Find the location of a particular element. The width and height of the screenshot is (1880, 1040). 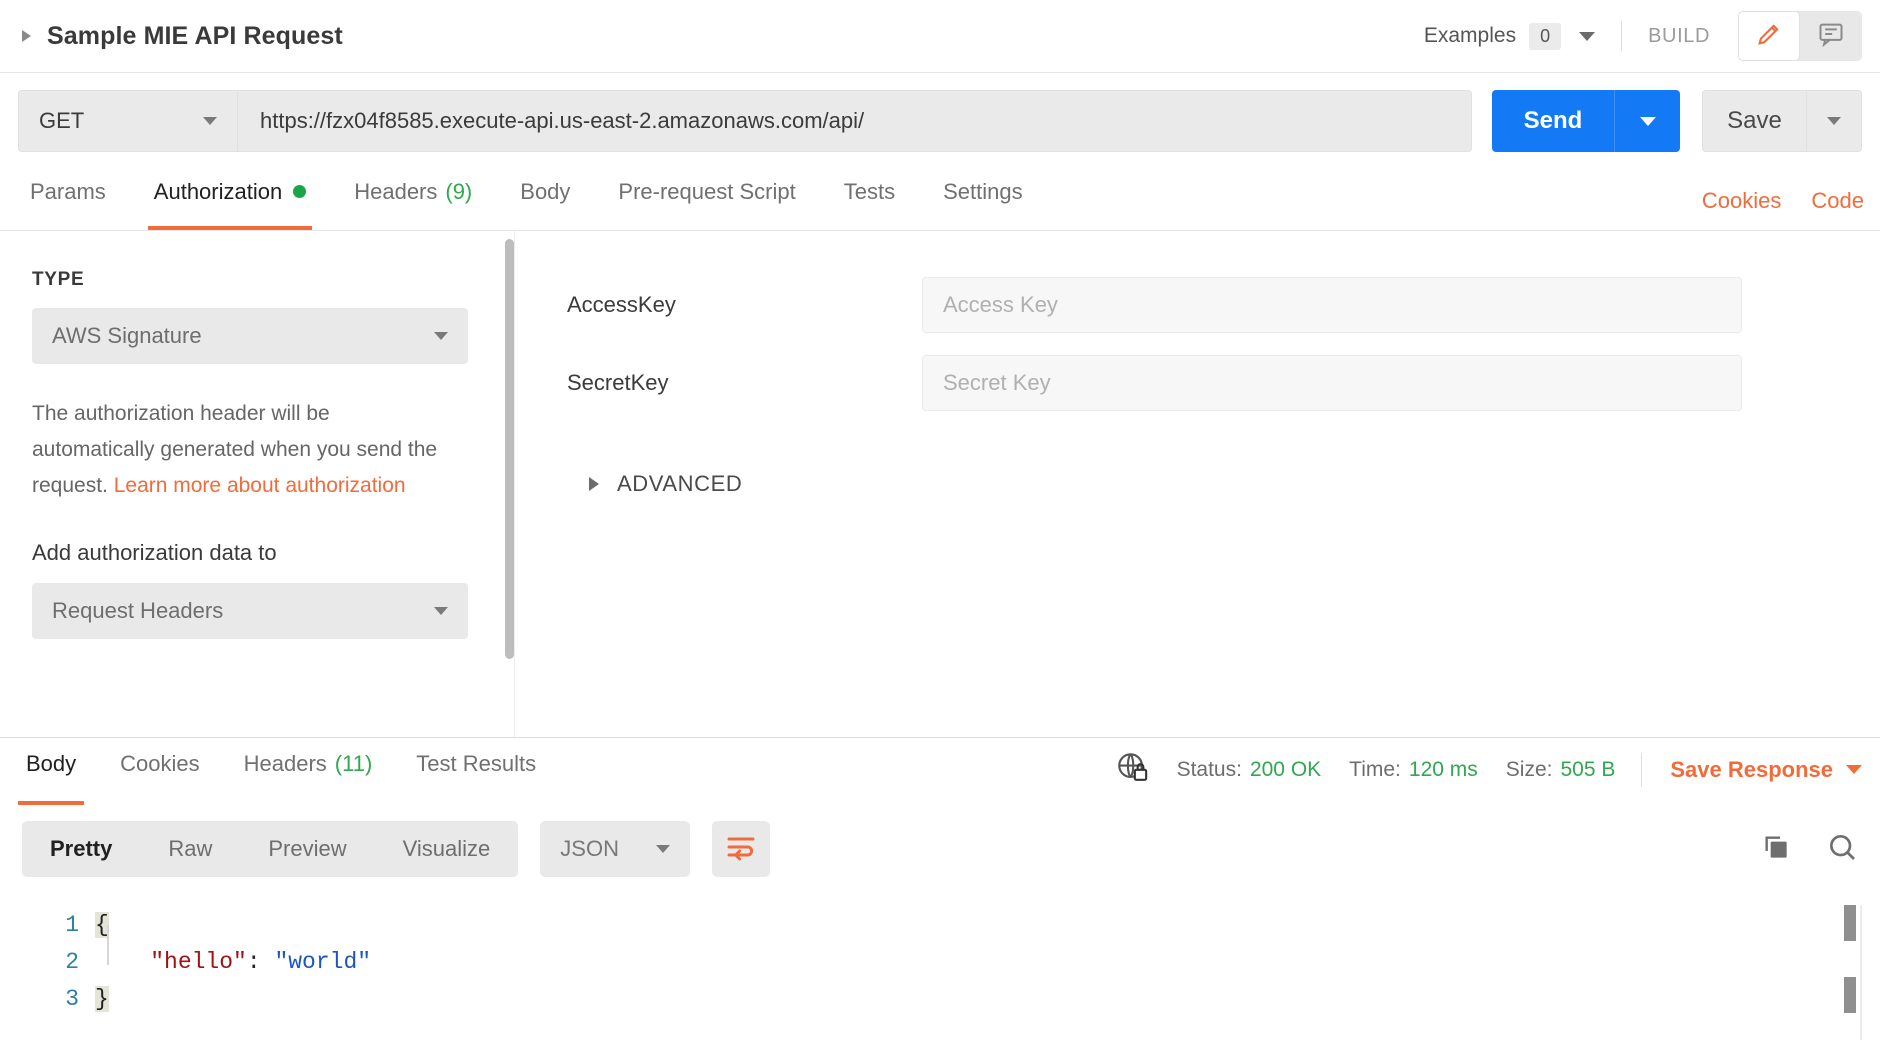

tab-label: Authorization is located at coordinates (218, 191).